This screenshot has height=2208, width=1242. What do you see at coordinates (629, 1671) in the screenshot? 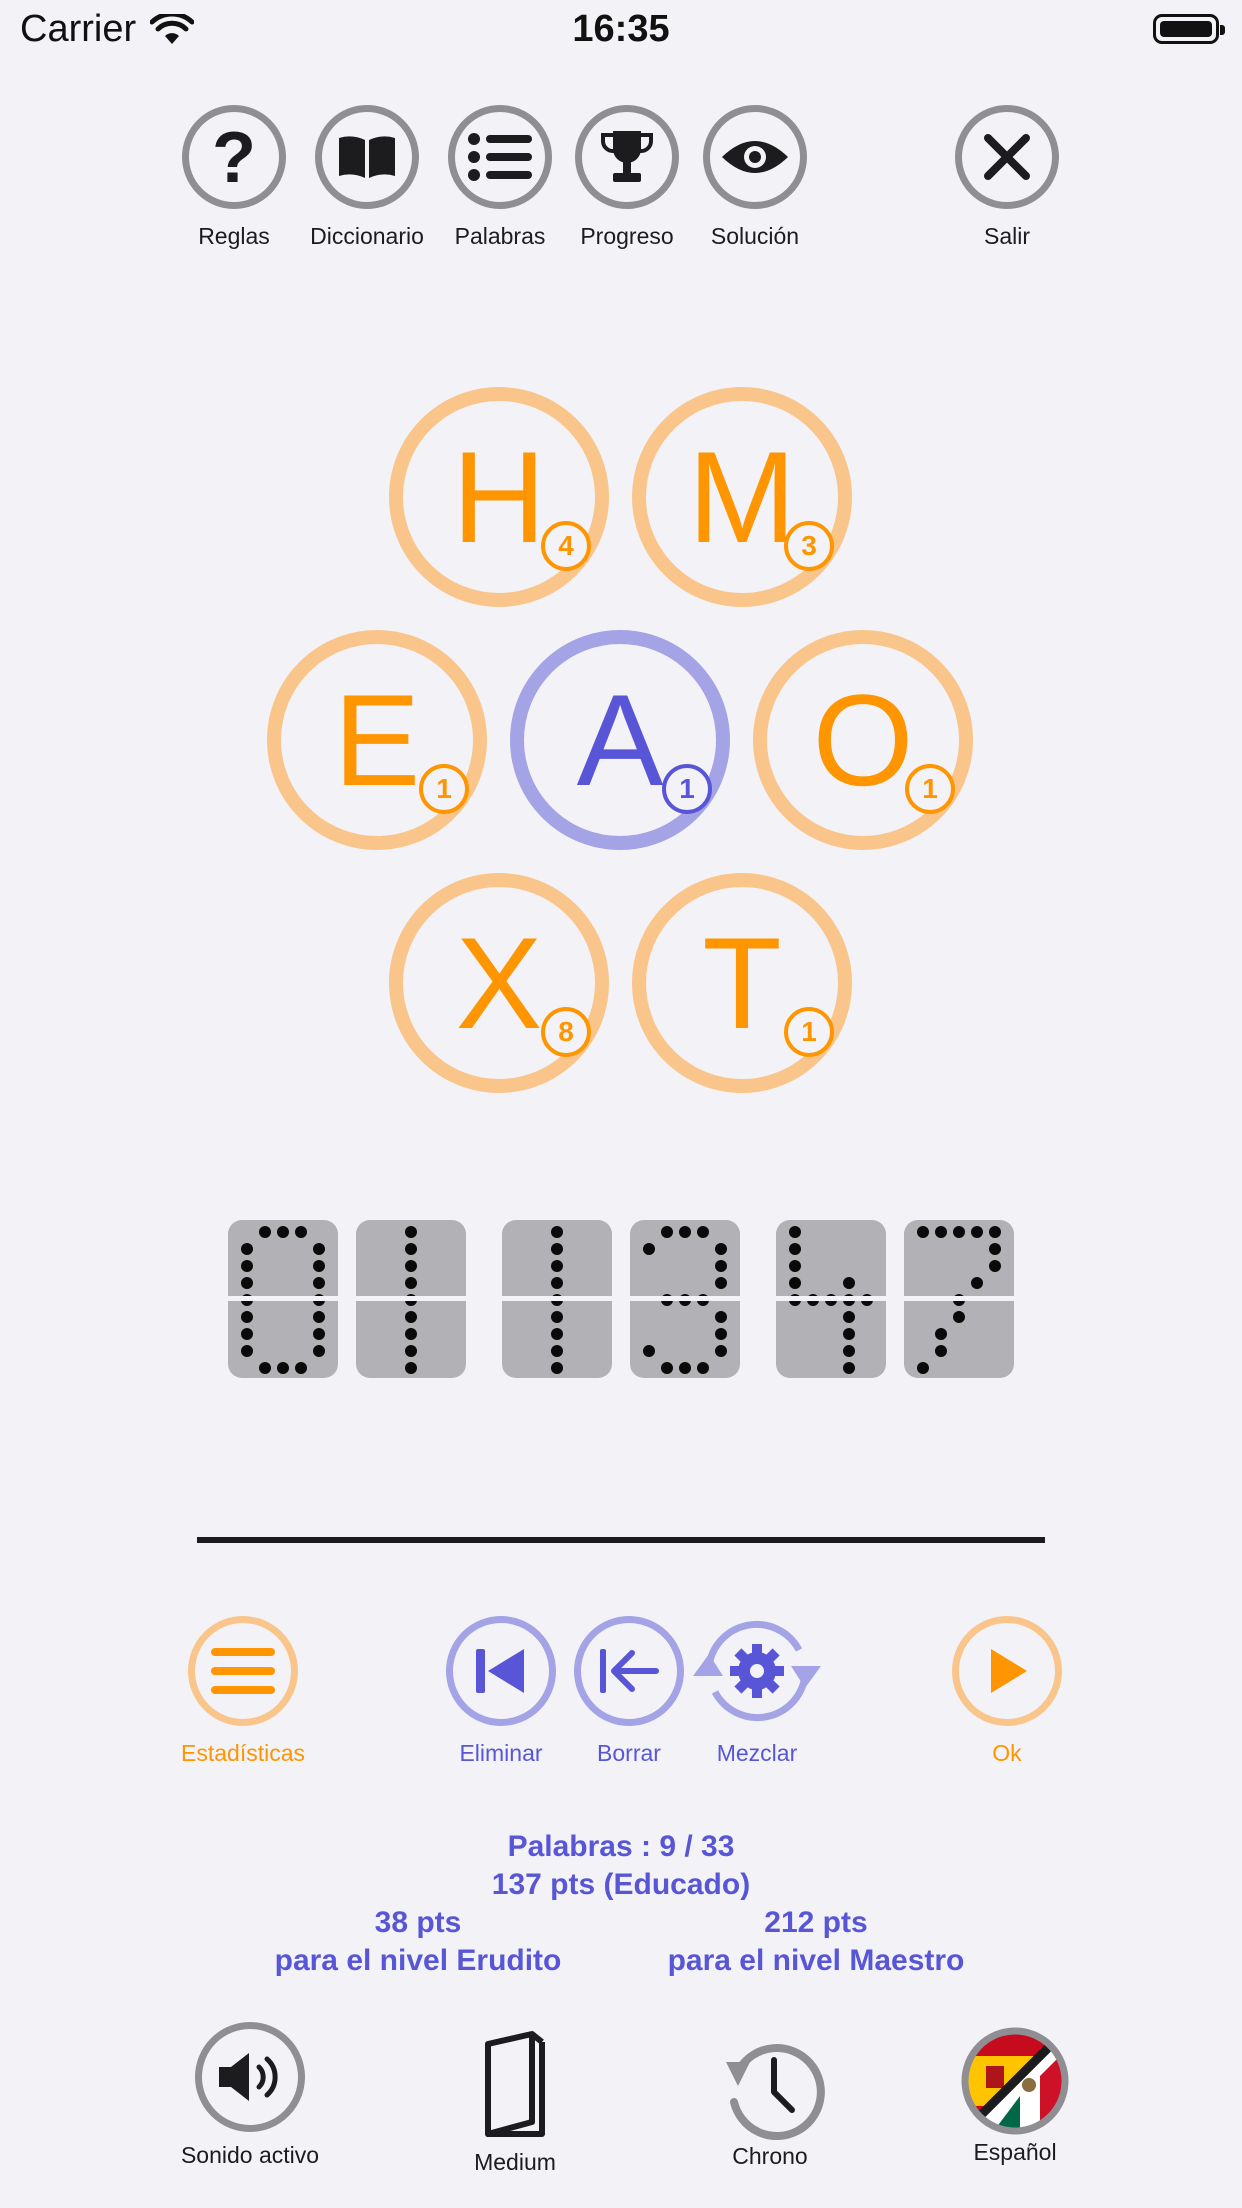
I see `backspace-arrow-icon` at bounding box center [629, 1671].